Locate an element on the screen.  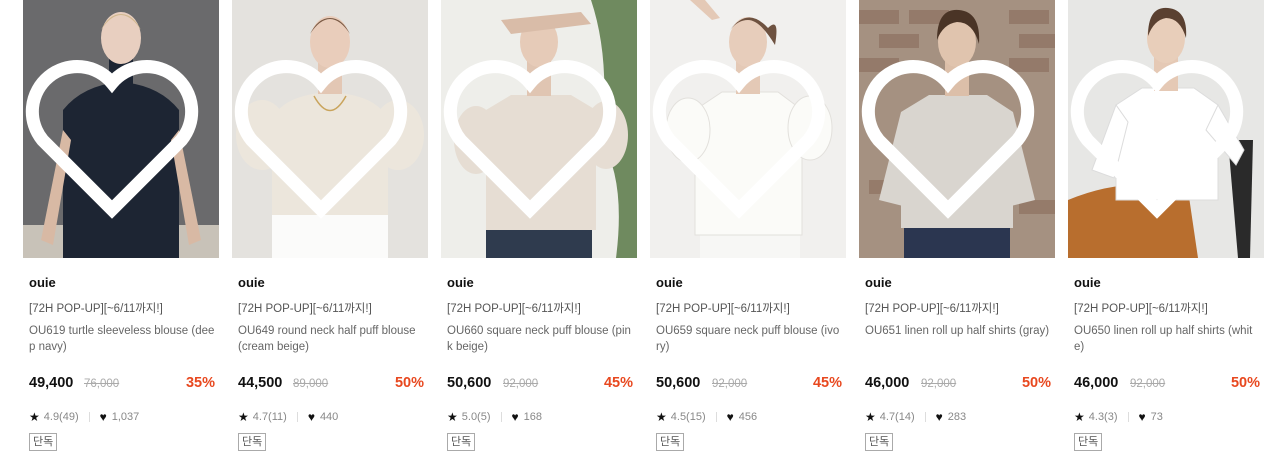
product-name: OU659 square neck puff blouse (ivory) is located at coordinates (749, 339).